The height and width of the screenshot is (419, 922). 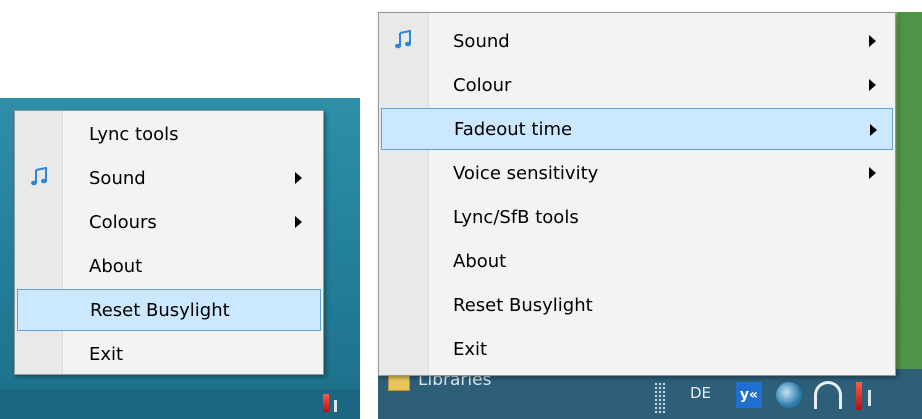 I want to click on menu-item-label: Fadeout time, so click(x=513, y=129).